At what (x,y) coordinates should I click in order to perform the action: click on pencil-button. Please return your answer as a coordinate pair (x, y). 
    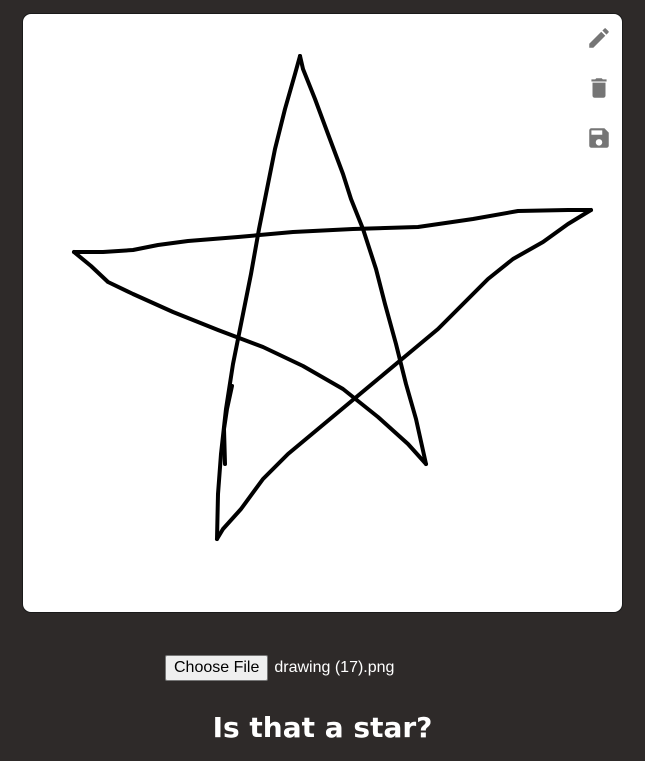
    Looking at the image, I should click on (599, 38).